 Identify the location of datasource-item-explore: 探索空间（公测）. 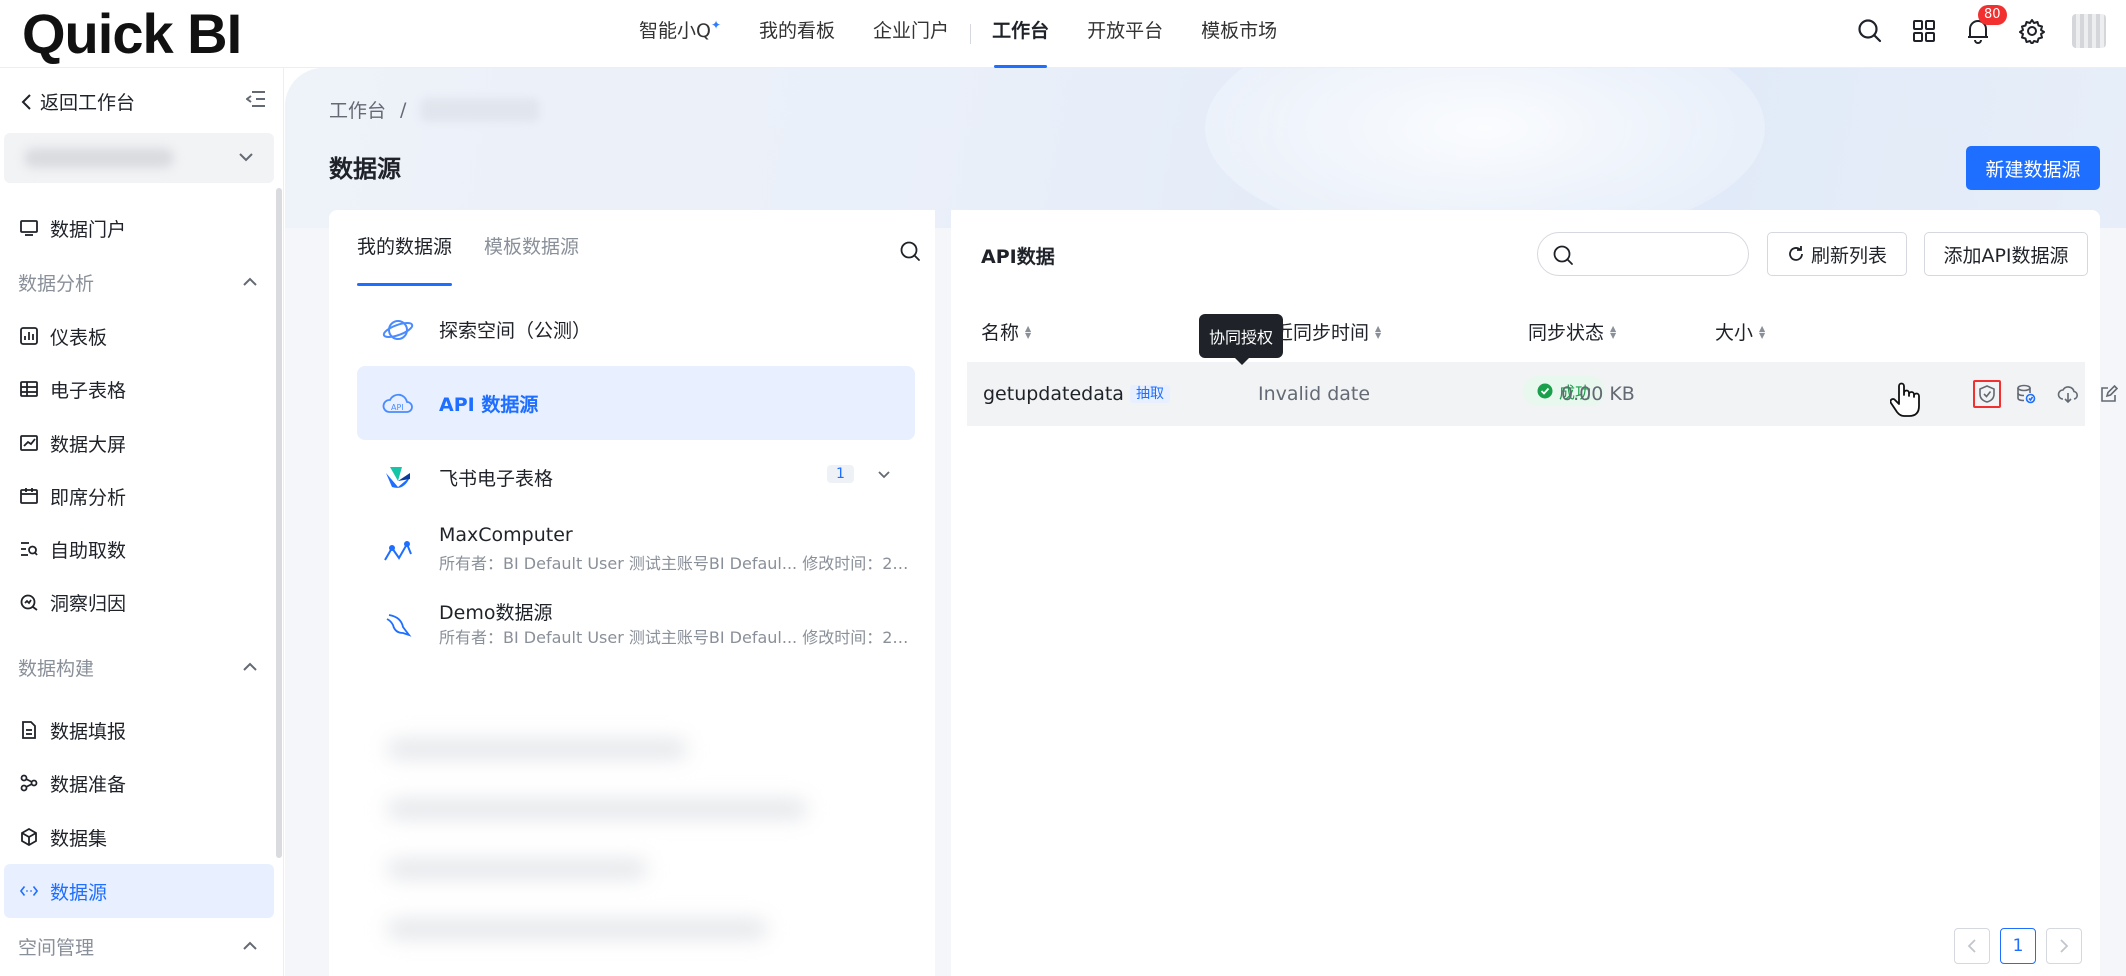
(636, 329).